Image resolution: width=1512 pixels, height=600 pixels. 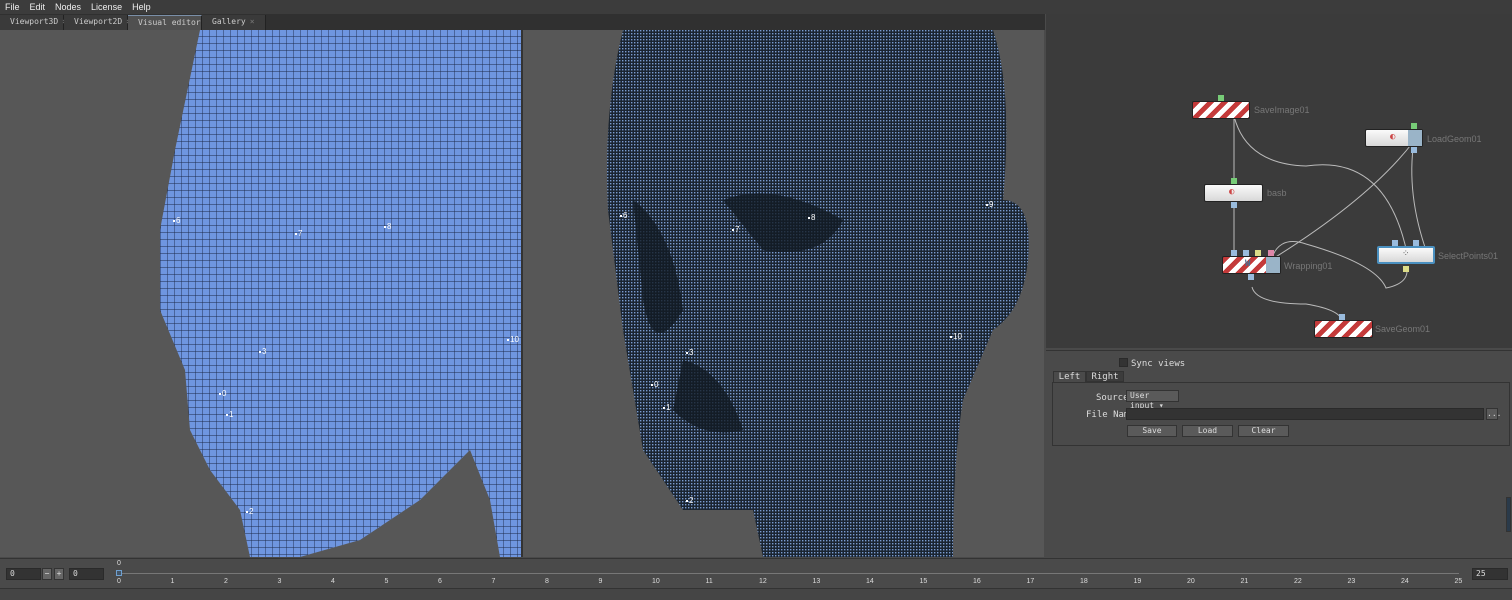 What do you see at coordinates (1308, 266) in the screenshot?
I see `node-label: Wrapping01` at bounding box center [1308, 266].